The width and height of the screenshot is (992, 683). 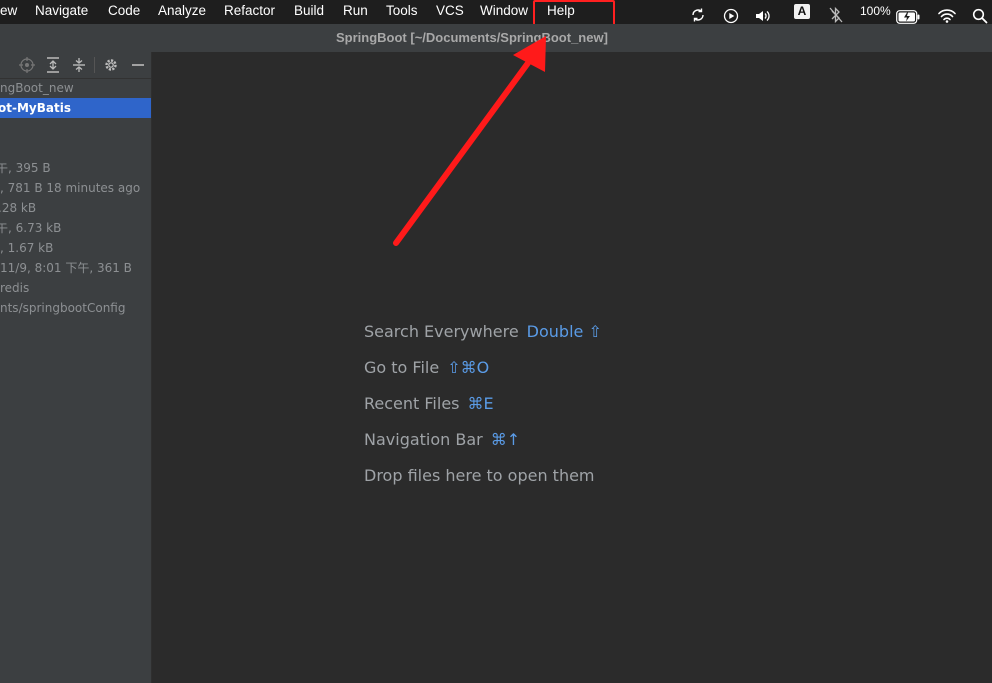 What do you see at coordinates (309, 10) in the screenshot?
I see `menu-build: Build` at bounding box center [309, 10].